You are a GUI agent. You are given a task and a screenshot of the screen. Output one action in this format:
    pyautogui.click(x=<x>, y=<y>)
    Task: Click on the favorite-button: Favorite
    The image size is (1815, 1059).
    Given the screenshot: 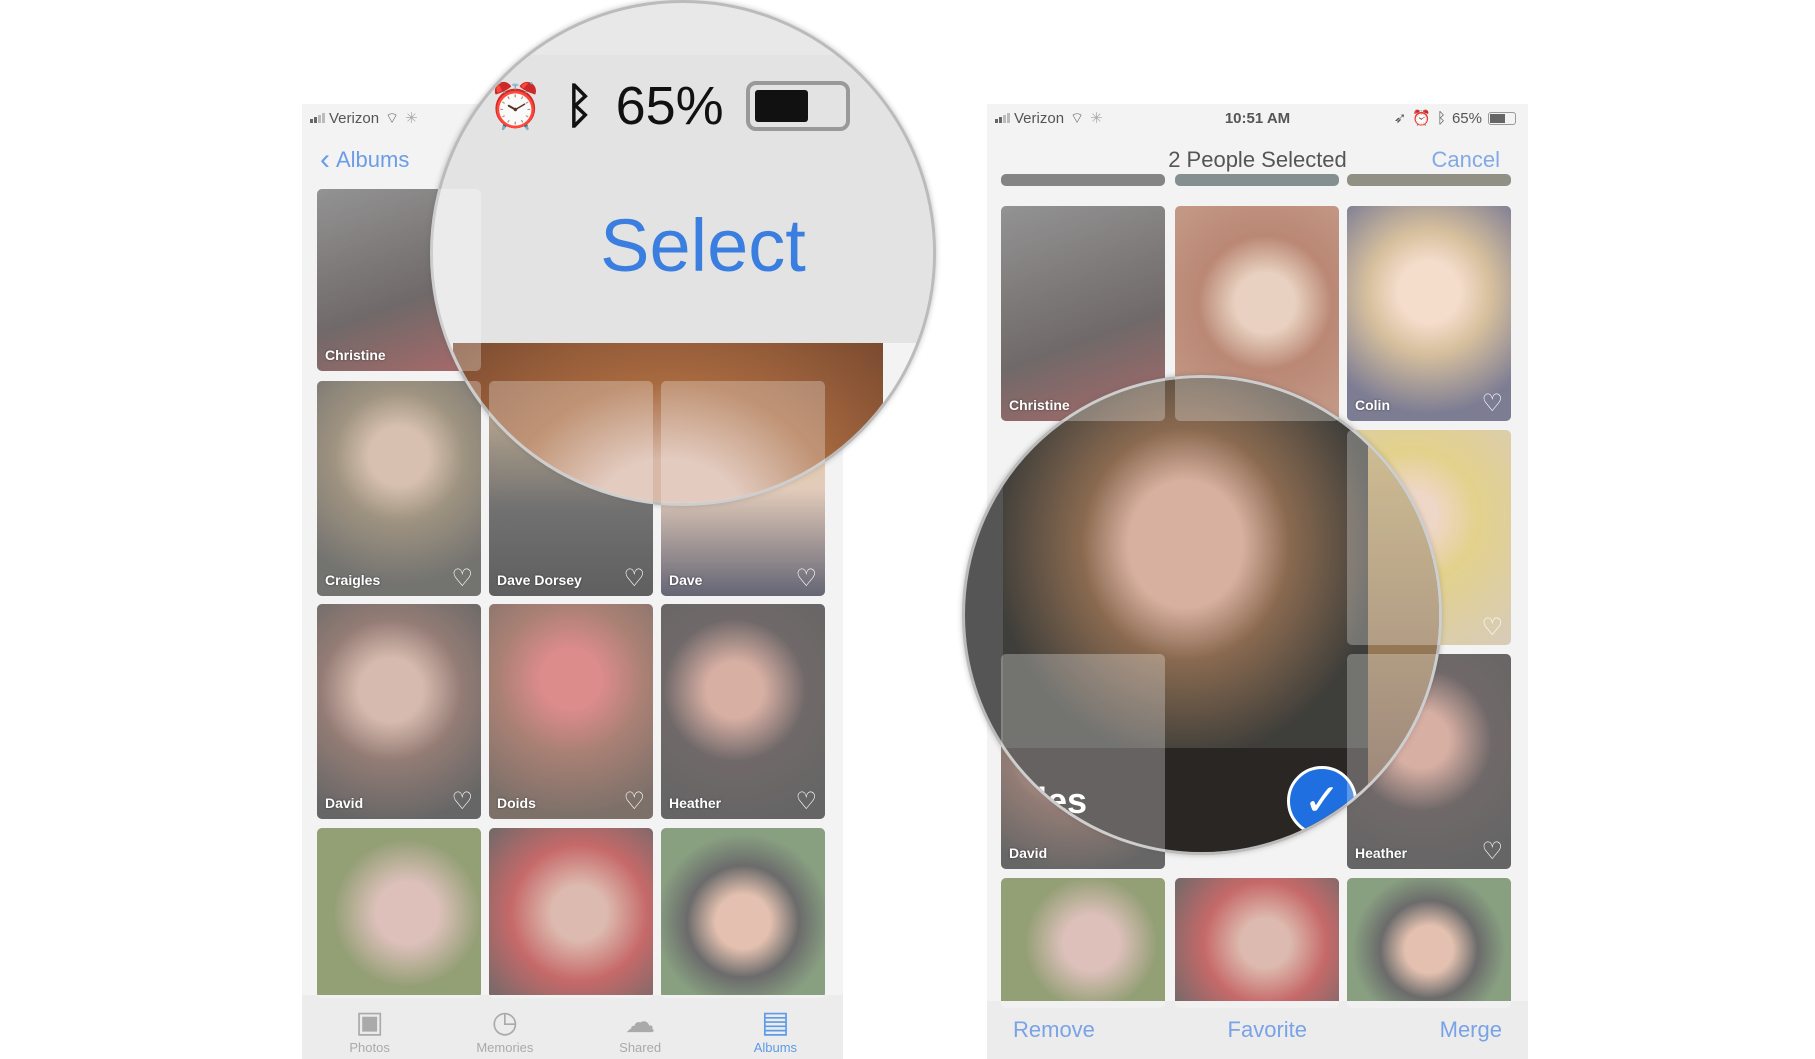 What is the action you would take?
    pyautogui.click(x=1267, y=1030)
    